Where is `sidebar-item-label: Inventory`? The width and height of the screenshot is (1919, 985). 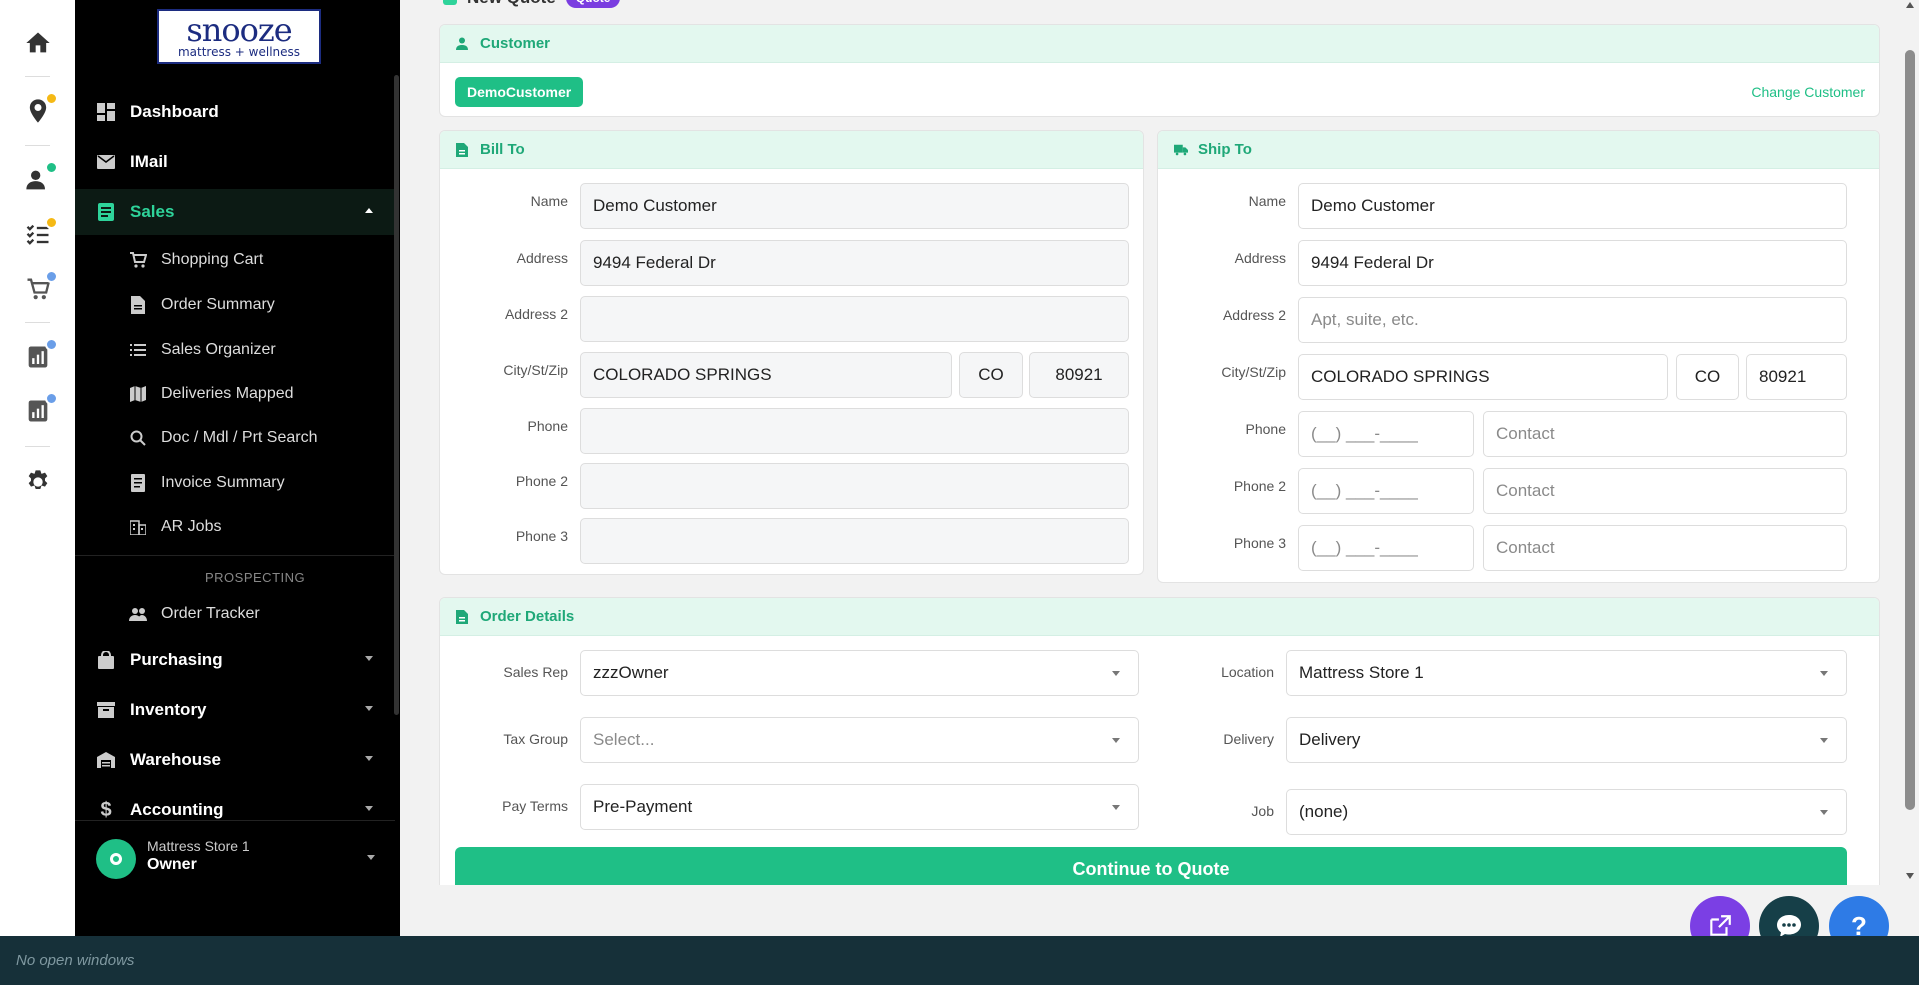
sidebar-item-label: Inventory is located at coordinates (168, 709).